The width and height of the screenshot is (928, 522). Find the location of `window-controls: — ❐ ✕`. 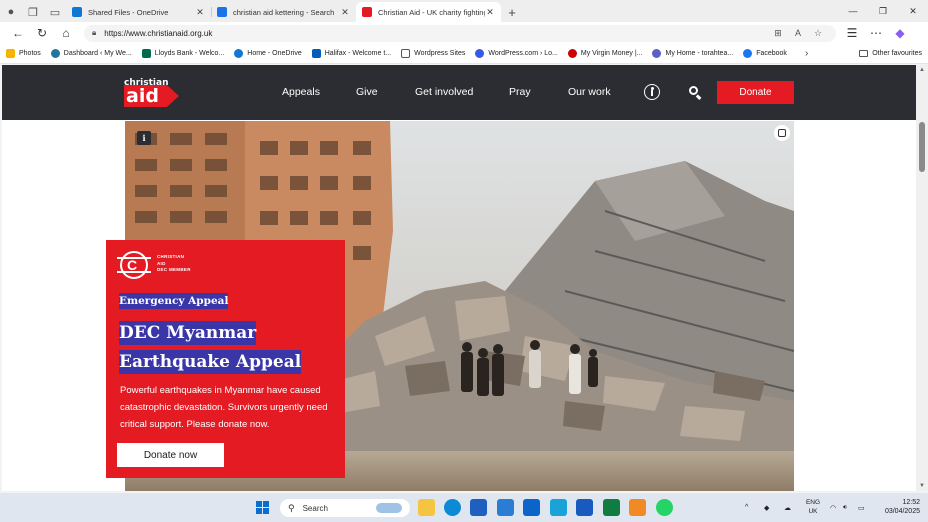

window-controls: — ❐ ✕ is located at coordinates (883, 11).